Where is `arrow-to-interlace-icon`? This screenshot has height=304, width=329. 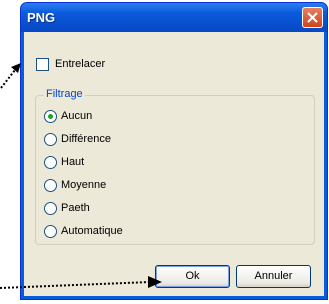 arrow-to-interlace-icon is located at coordinates (10, 76).